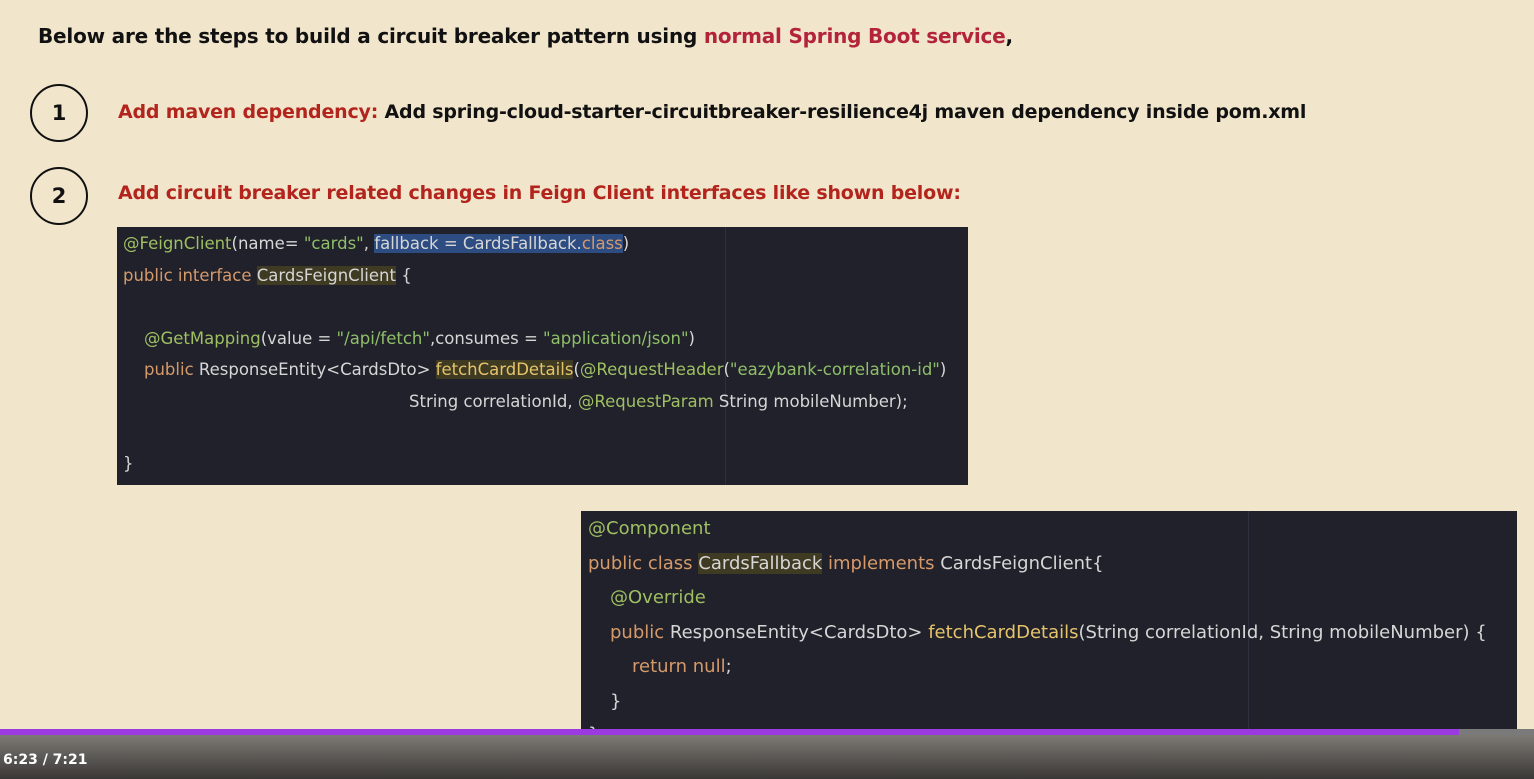 The image size is (1534, 779). Describe the element at coordinates (682, 666) in the screenshot. I see `code-line: return null;` at that location.